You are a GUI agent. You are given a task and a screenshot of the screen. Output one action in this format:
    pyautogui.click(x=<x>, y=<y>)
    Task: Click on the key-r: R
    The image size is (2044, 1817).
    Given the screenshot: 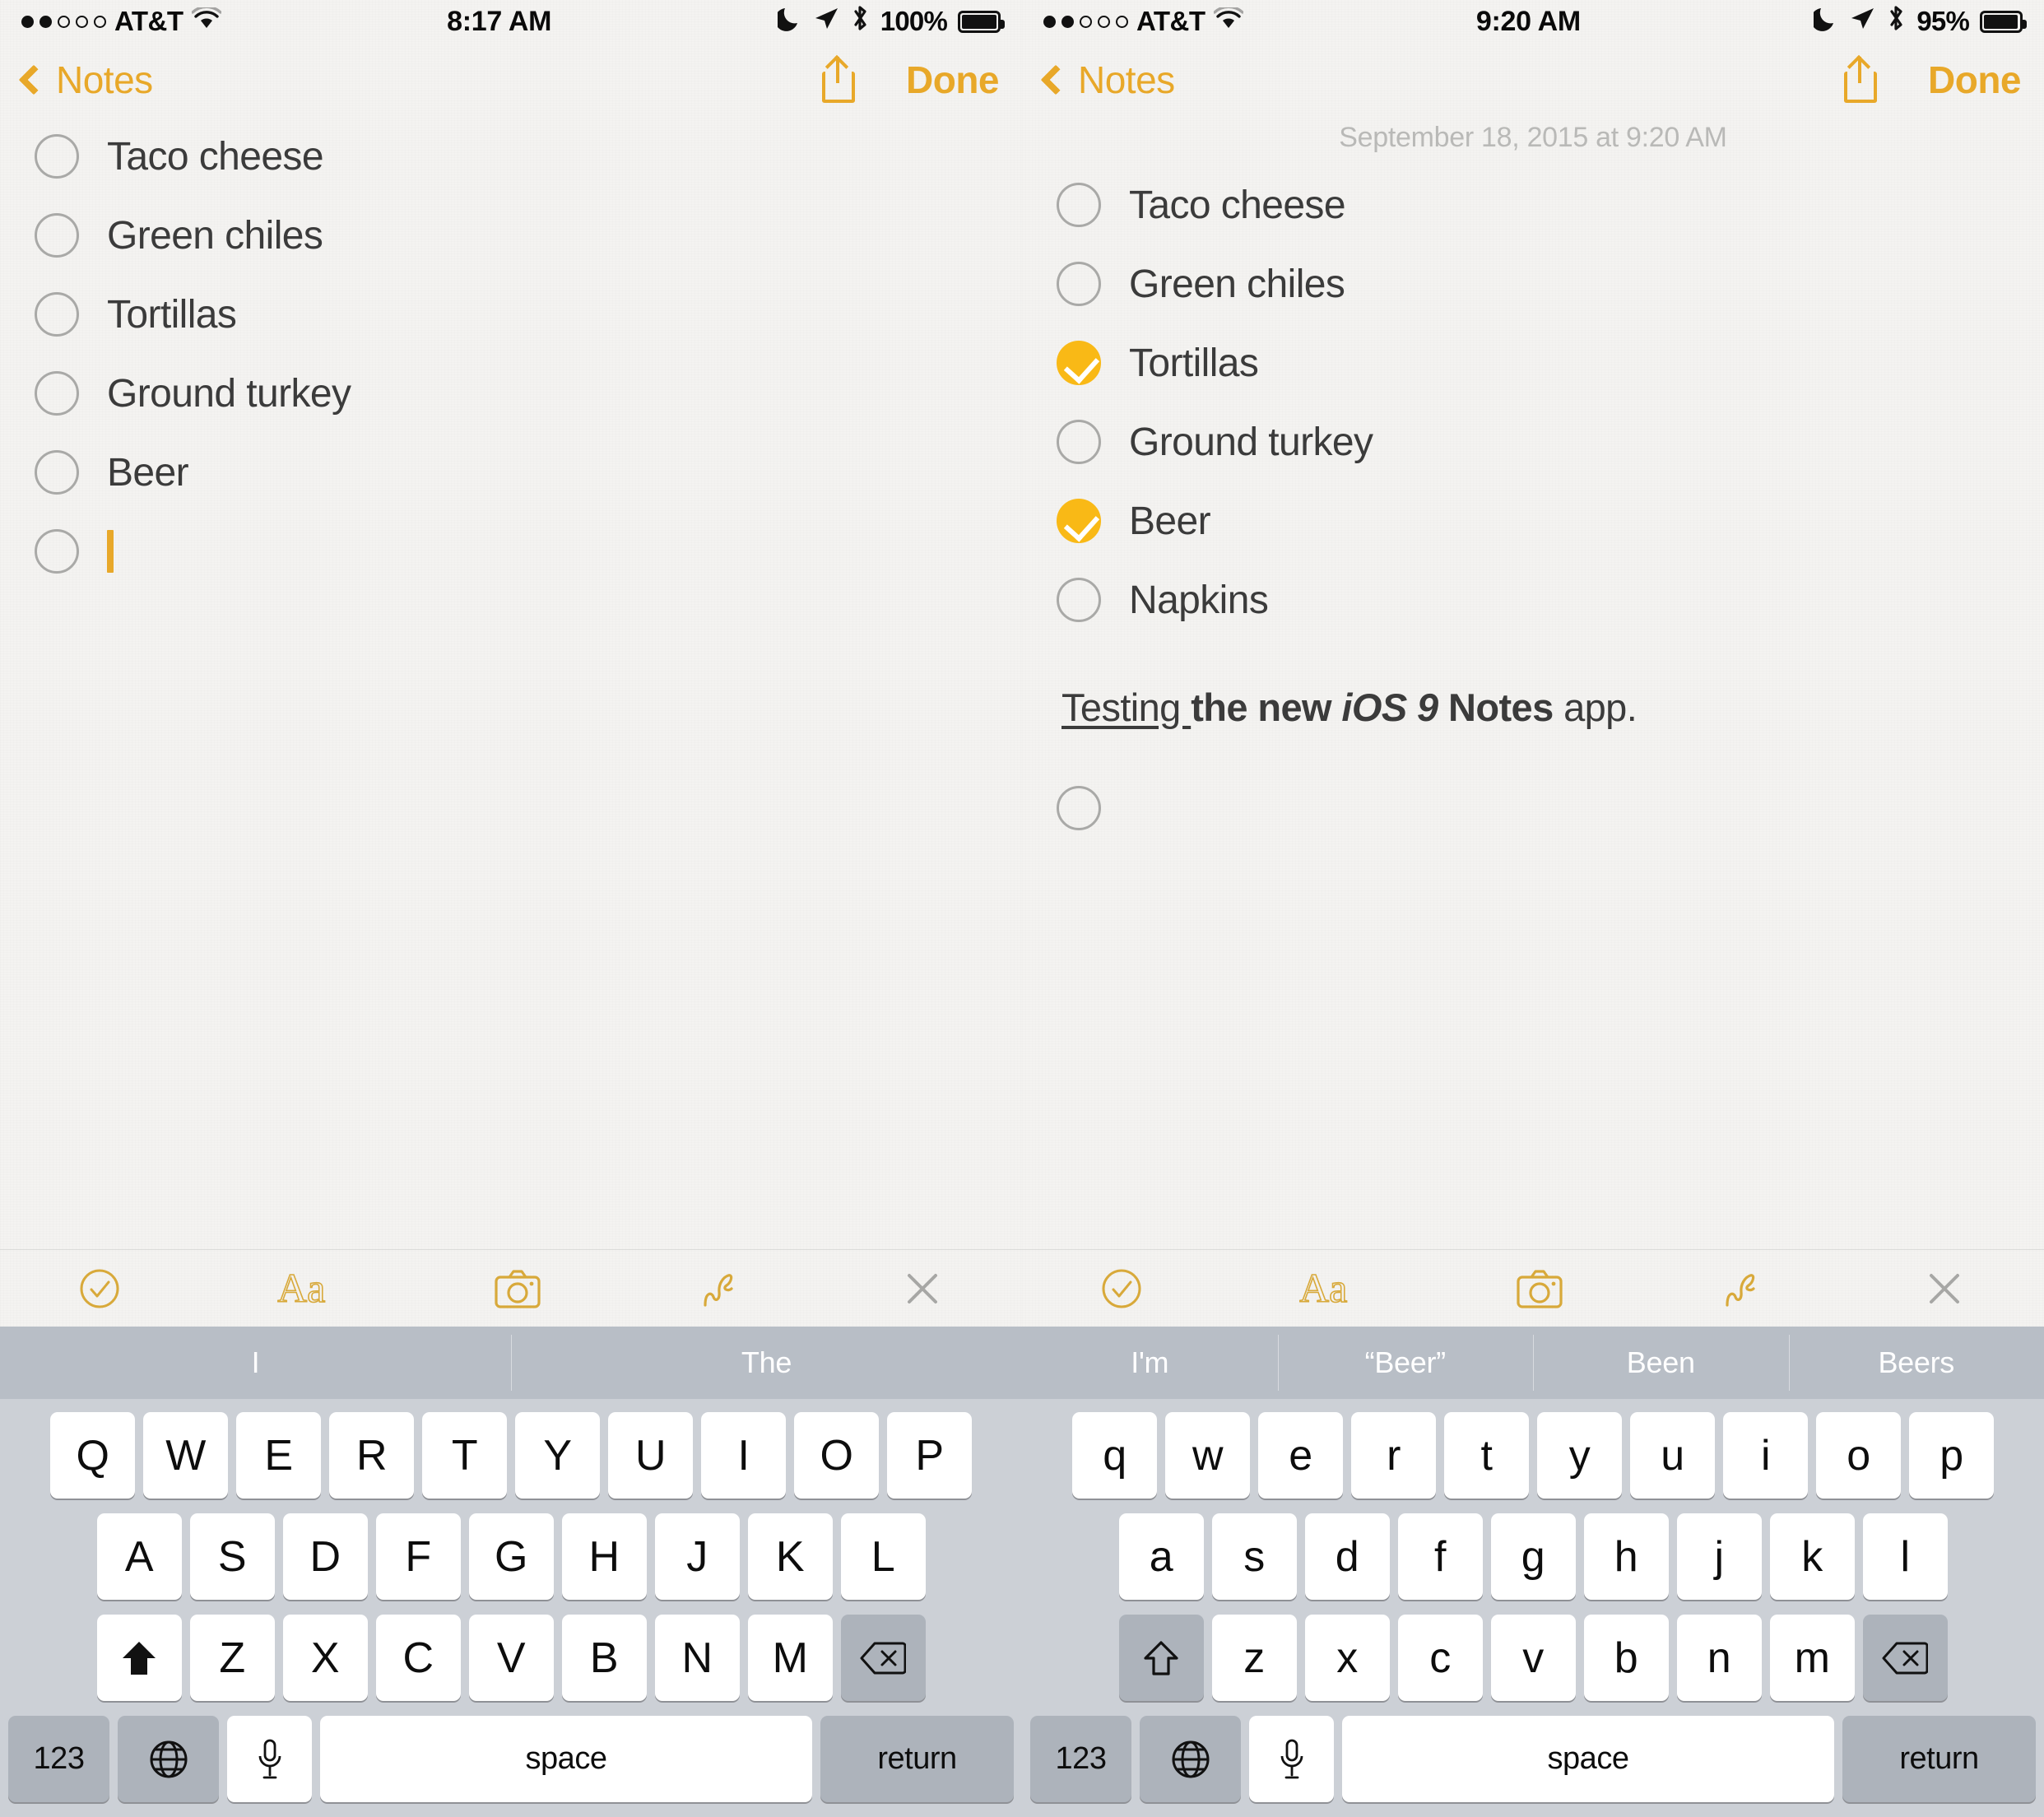 What is the action you would take?
    pyautogui.click(x=371, y=1455)
    